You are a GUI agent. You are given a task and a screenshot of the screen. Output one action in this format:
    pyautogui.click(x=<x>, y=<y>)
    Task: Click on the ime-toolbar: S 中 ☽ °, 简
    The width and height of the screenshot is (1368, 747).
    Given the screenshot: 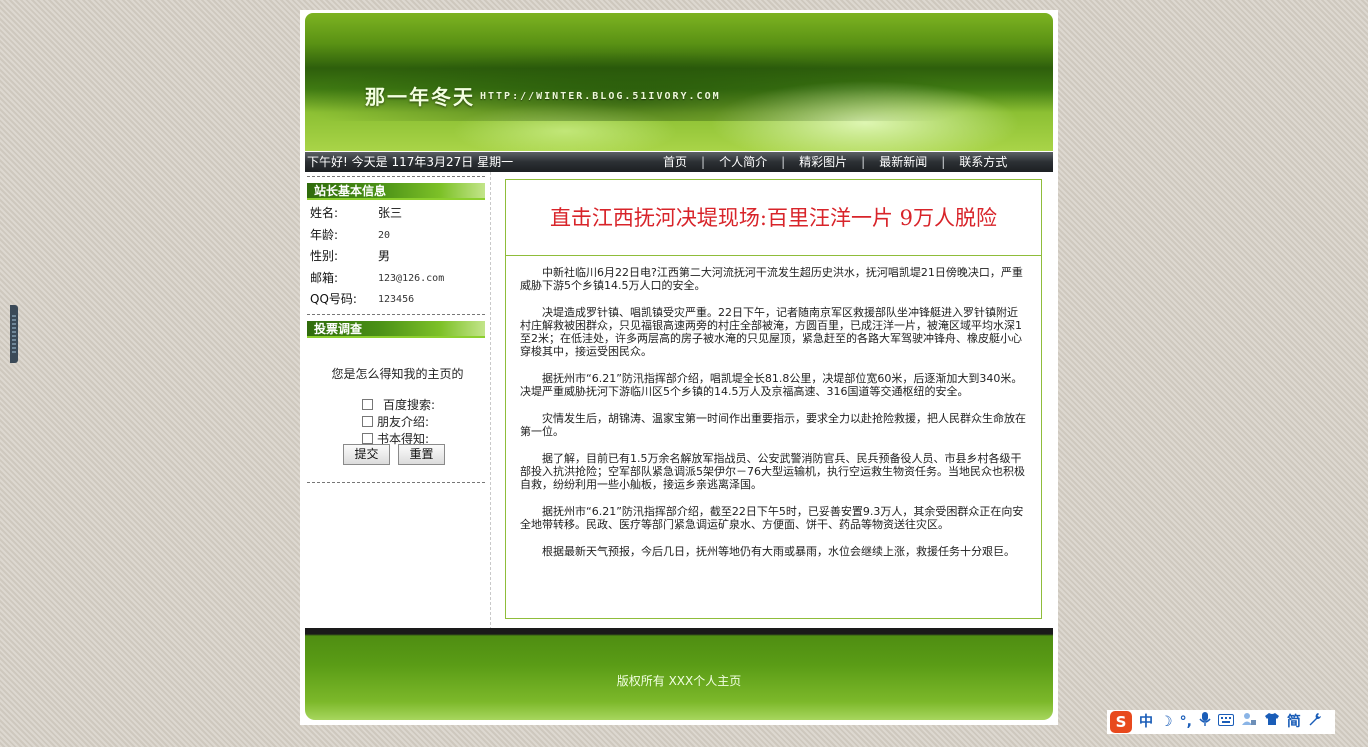 What is the action you would take?
    pyautogui.click(x=1221, y=722)
    